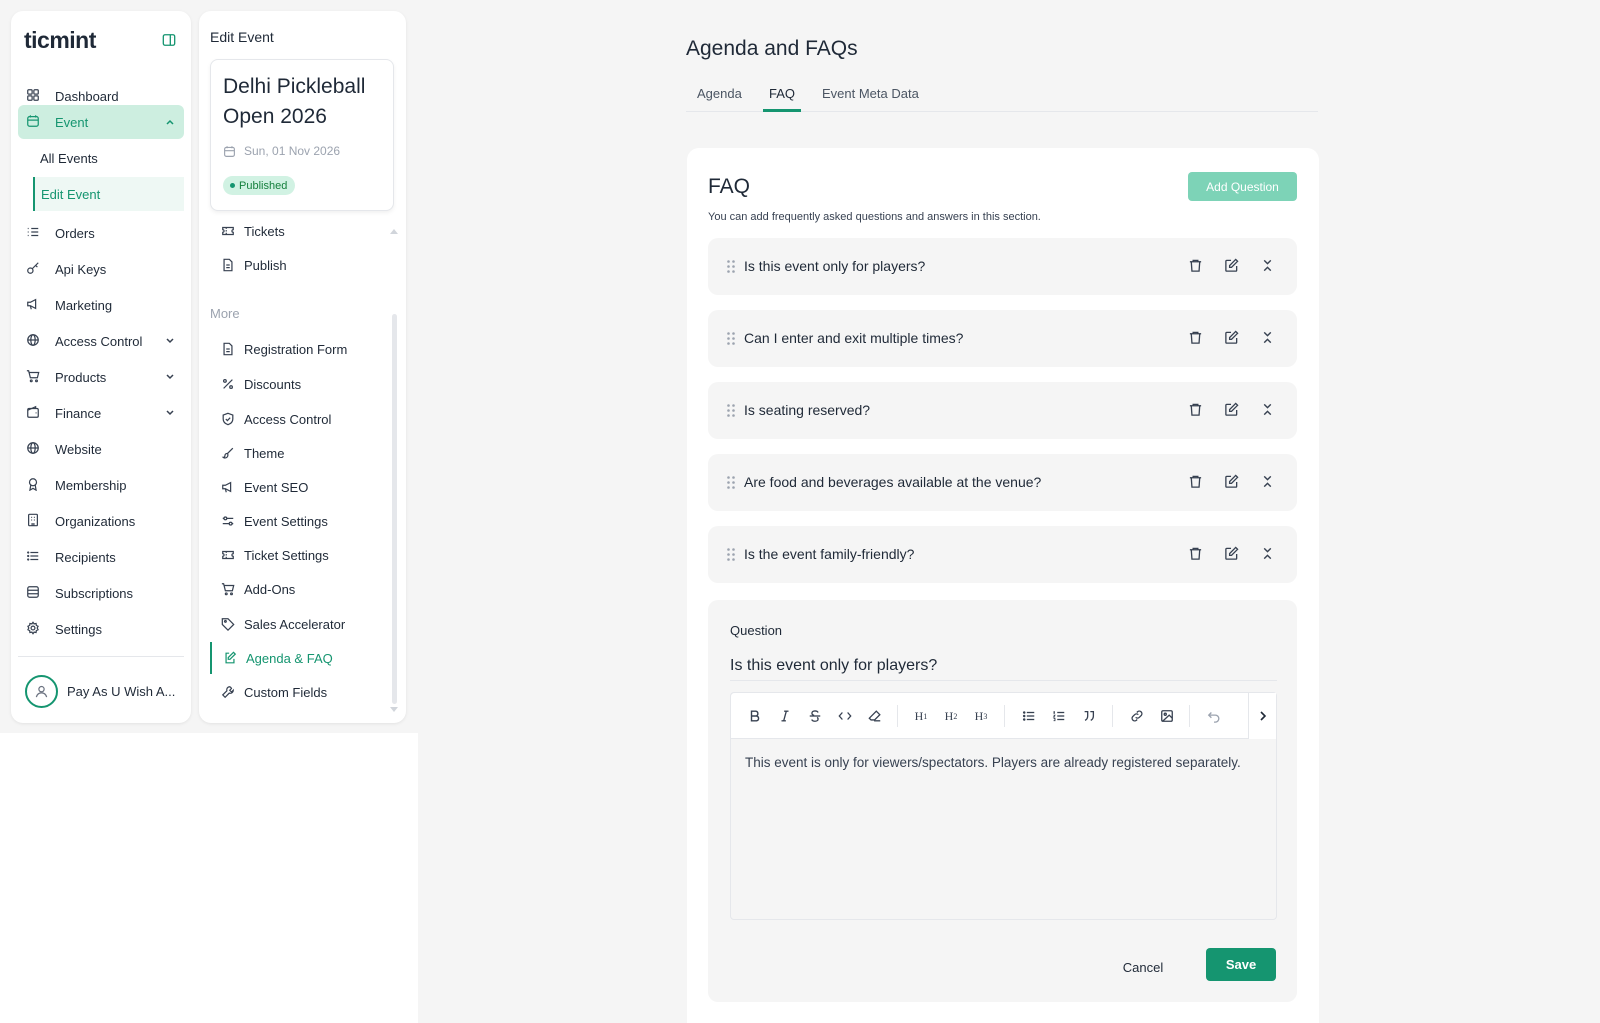  I want to click on divider, so click(101, 656).